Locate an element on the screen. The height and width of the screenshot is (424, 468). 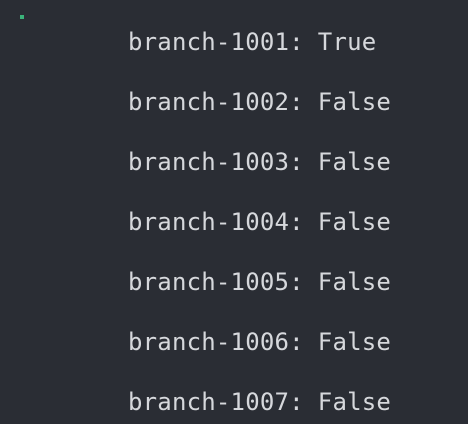
output-line: branch-1003: False is located at coordinates (259, 162).